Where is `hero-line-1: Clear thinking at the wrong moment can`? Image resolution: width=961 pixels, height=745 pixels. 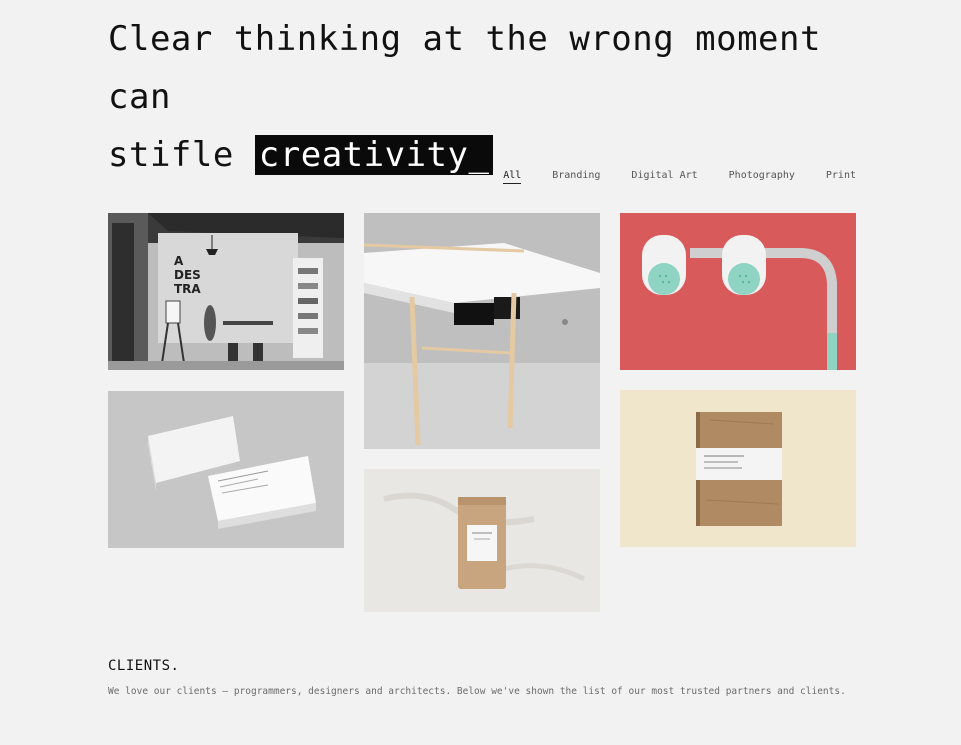
hero-line-1: Clear thinking at the wrong moment can is located at coordinates (464, 68).